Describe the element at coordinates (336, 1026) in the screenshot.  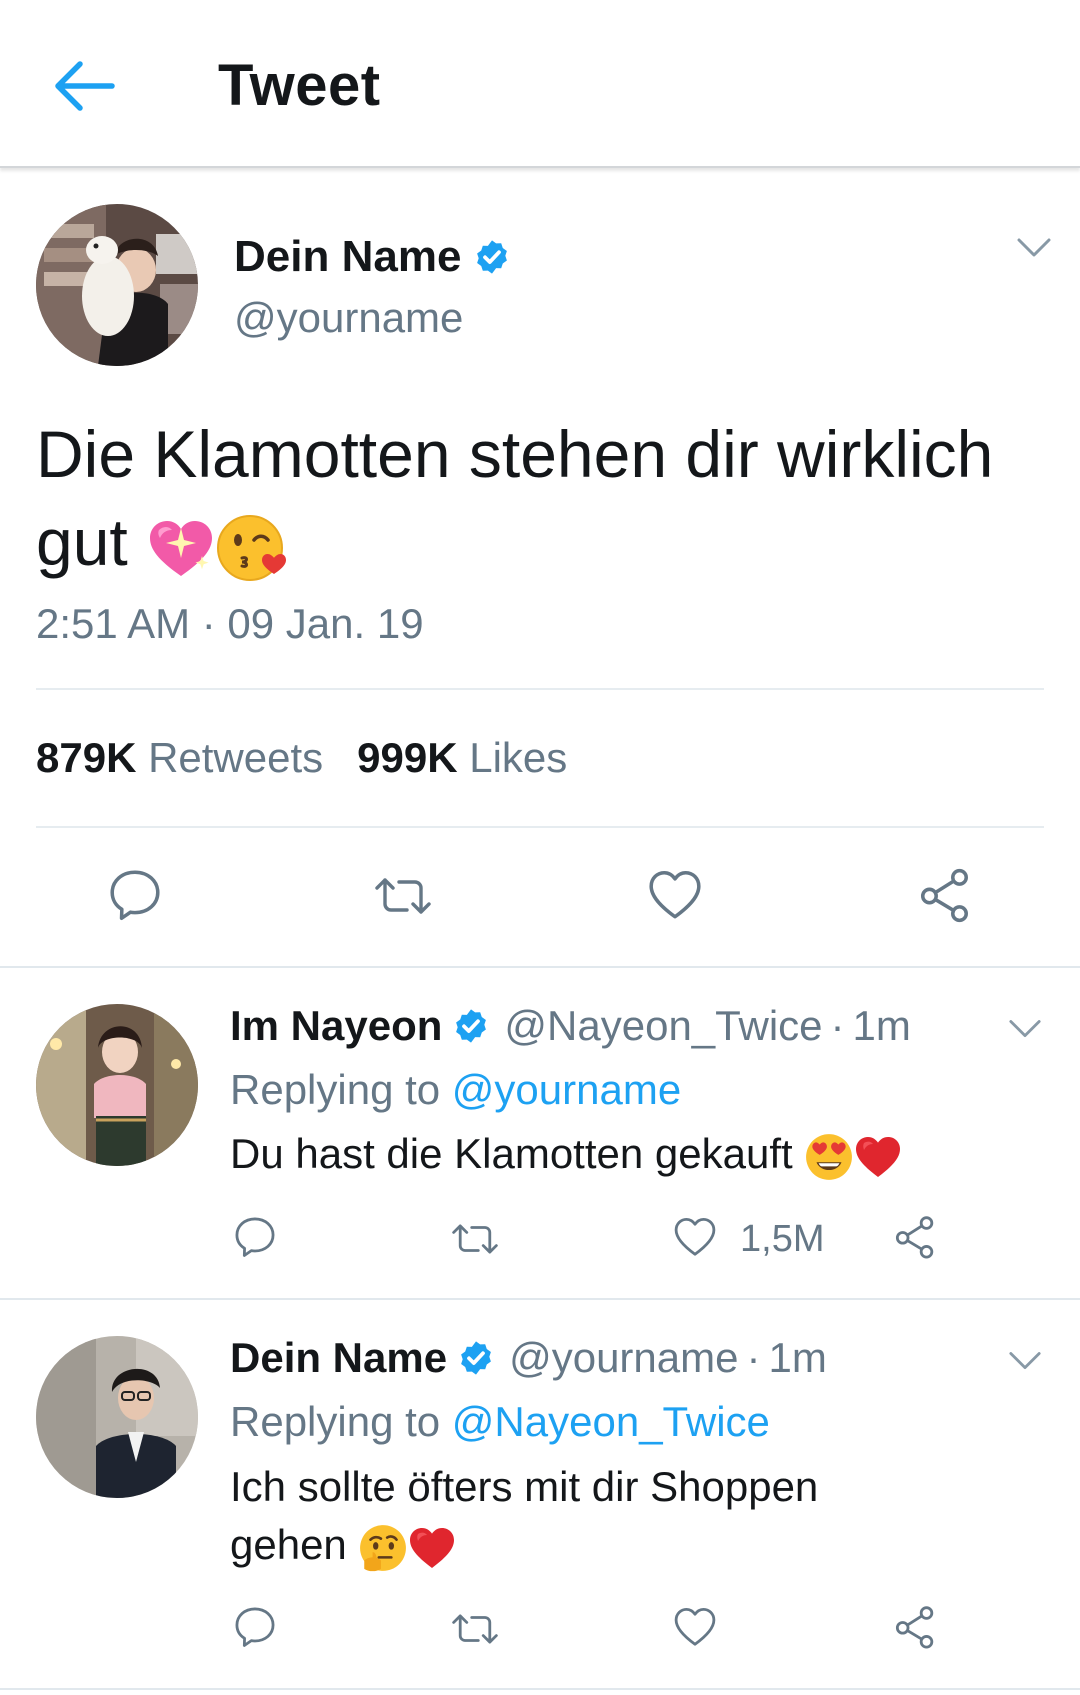
I see `author-name: Im Nayeon` at that location.